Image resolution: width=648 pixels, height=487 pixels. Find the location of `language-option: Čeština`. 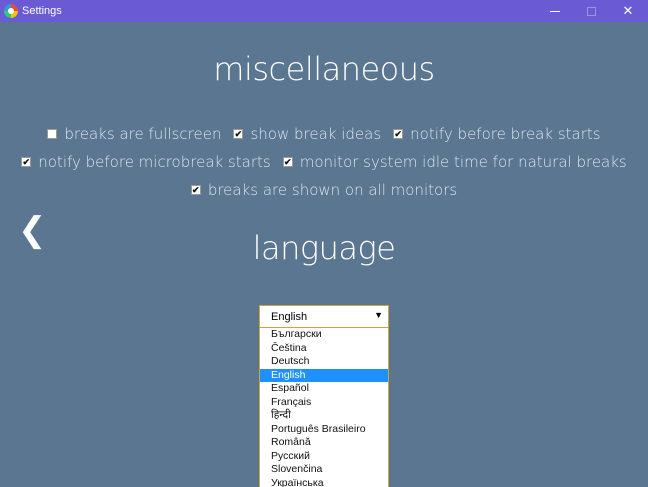

language-option: Čeština is located at coordinates (324, 349).